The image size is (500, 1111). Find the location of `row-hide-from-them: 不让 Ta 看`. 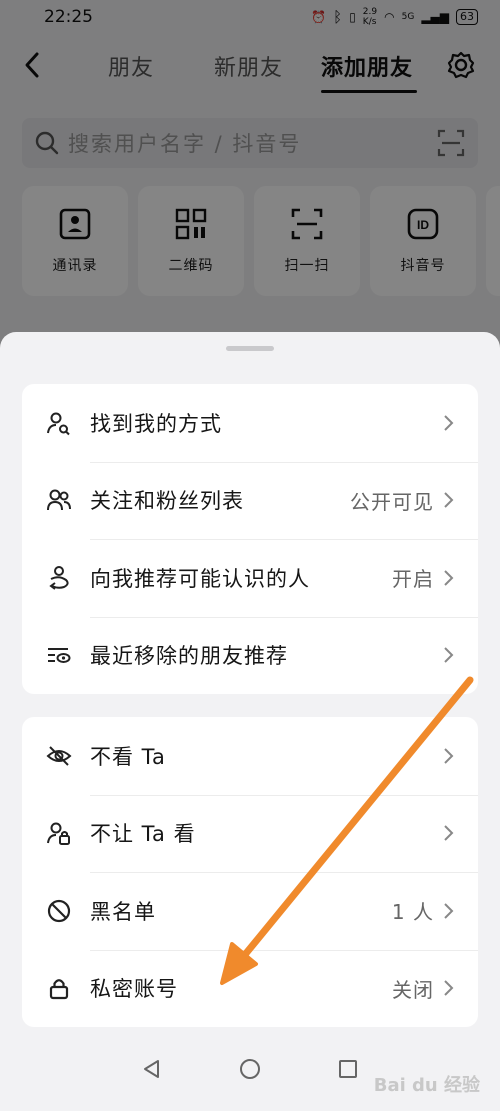

row-hide-from-them: 不让 Ta 看 is located at coordinates (250, 833).